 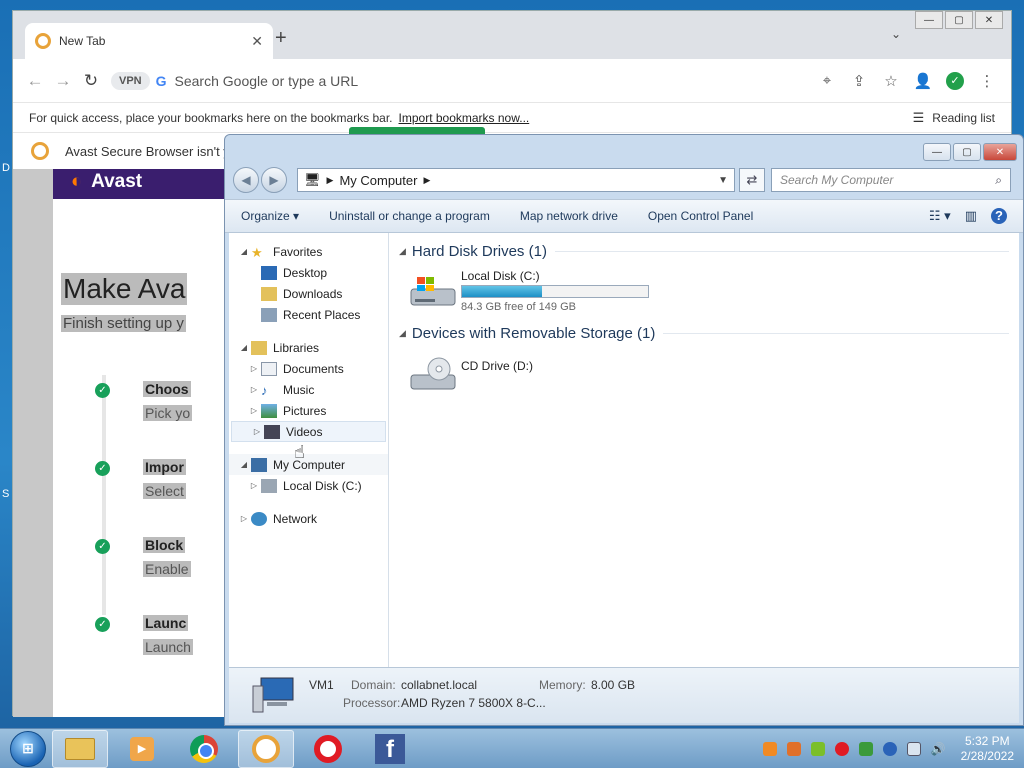 I want to click on breadcrumb-my-computer: My Computer, so click(x=378, y=180).